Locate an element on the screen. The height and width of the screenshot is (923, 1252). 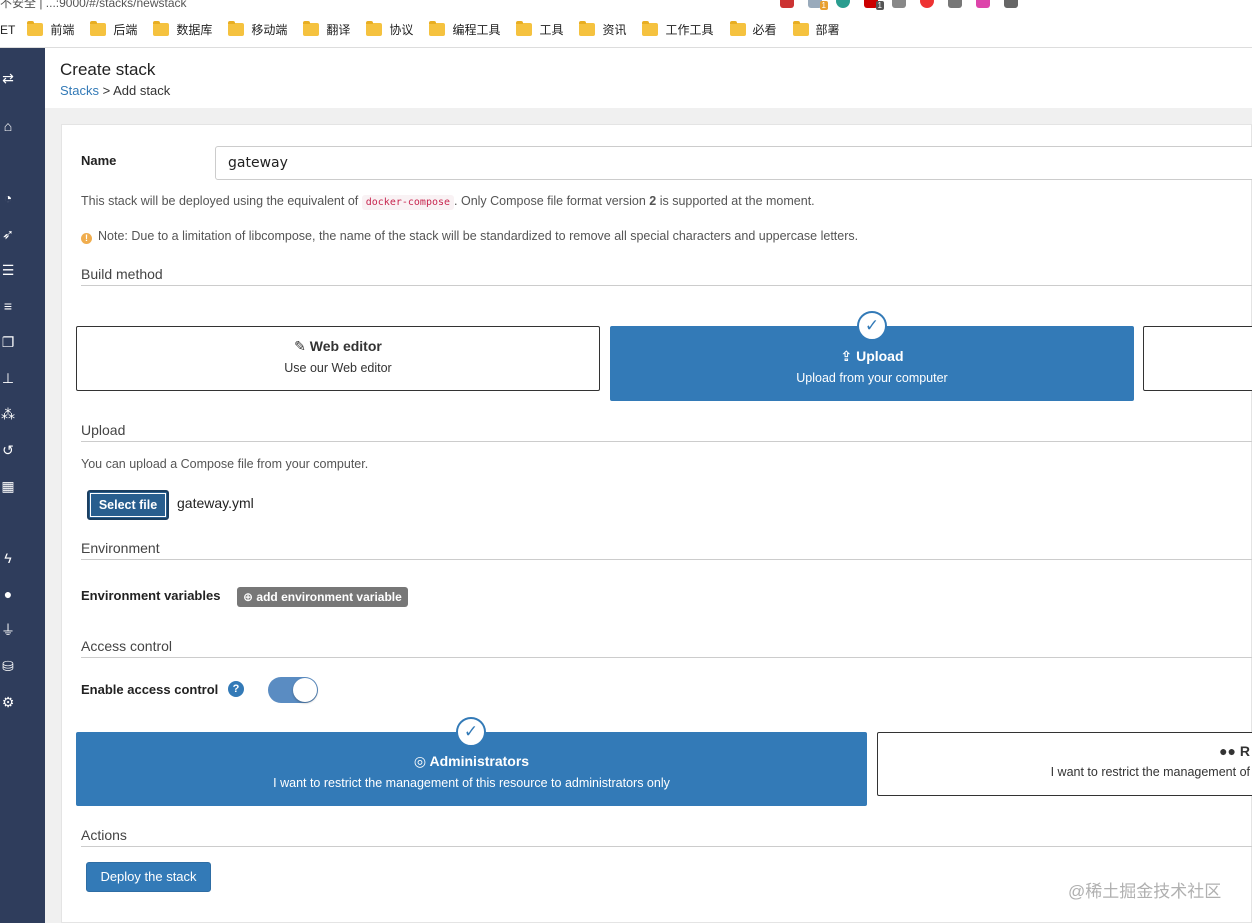
build-option-title: ⇪ Upload is located at coordinates (872, 356).